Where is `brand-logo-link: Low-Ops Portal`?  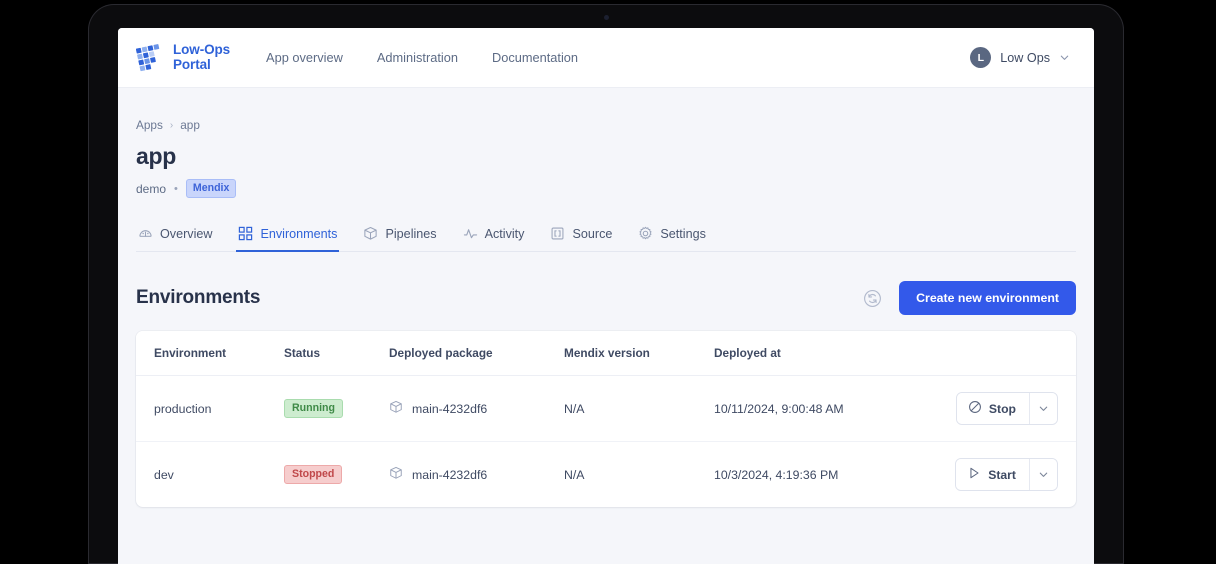 brand-logo-link: Low-Ops Portal is located at coordinates (183, 56).